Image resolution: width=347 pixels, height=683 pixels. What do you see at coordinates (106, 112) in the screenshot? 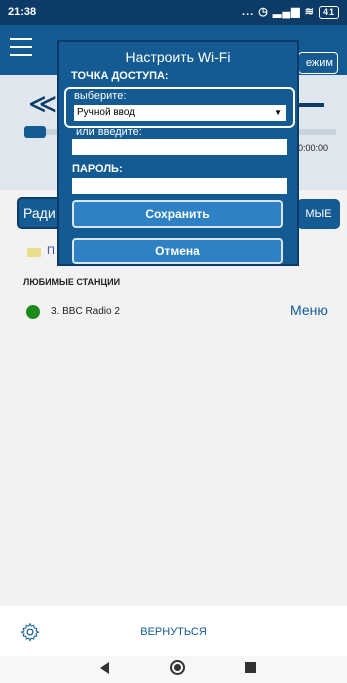
I see `access-point-select-value: Ручной ввод` at bounding box center [106, 112].